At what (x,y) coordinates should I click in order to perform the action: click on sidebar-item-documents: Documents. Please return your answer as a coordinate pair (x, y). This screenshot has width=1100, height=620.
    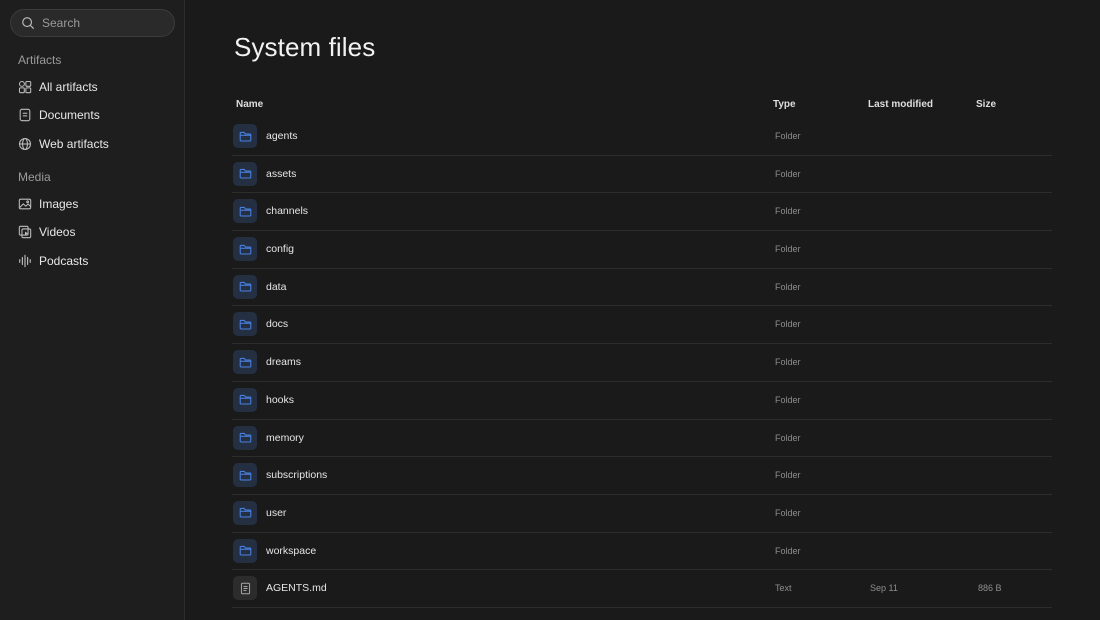
    Looking at the image, I should click on (92, 115).